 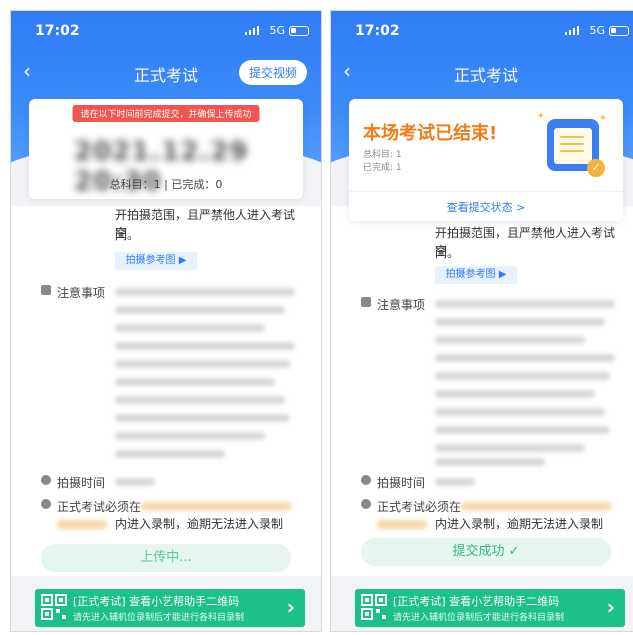 I want to click on card-divider, so click(x=486, y=191).